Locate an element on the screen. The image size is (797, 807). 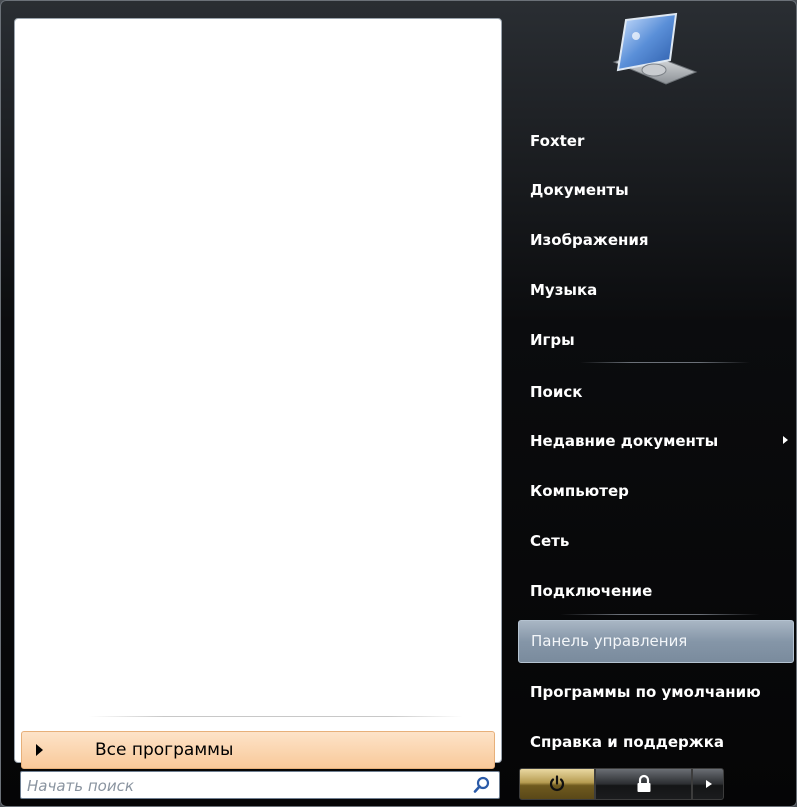
search-input is located at coordinates (247, 786).